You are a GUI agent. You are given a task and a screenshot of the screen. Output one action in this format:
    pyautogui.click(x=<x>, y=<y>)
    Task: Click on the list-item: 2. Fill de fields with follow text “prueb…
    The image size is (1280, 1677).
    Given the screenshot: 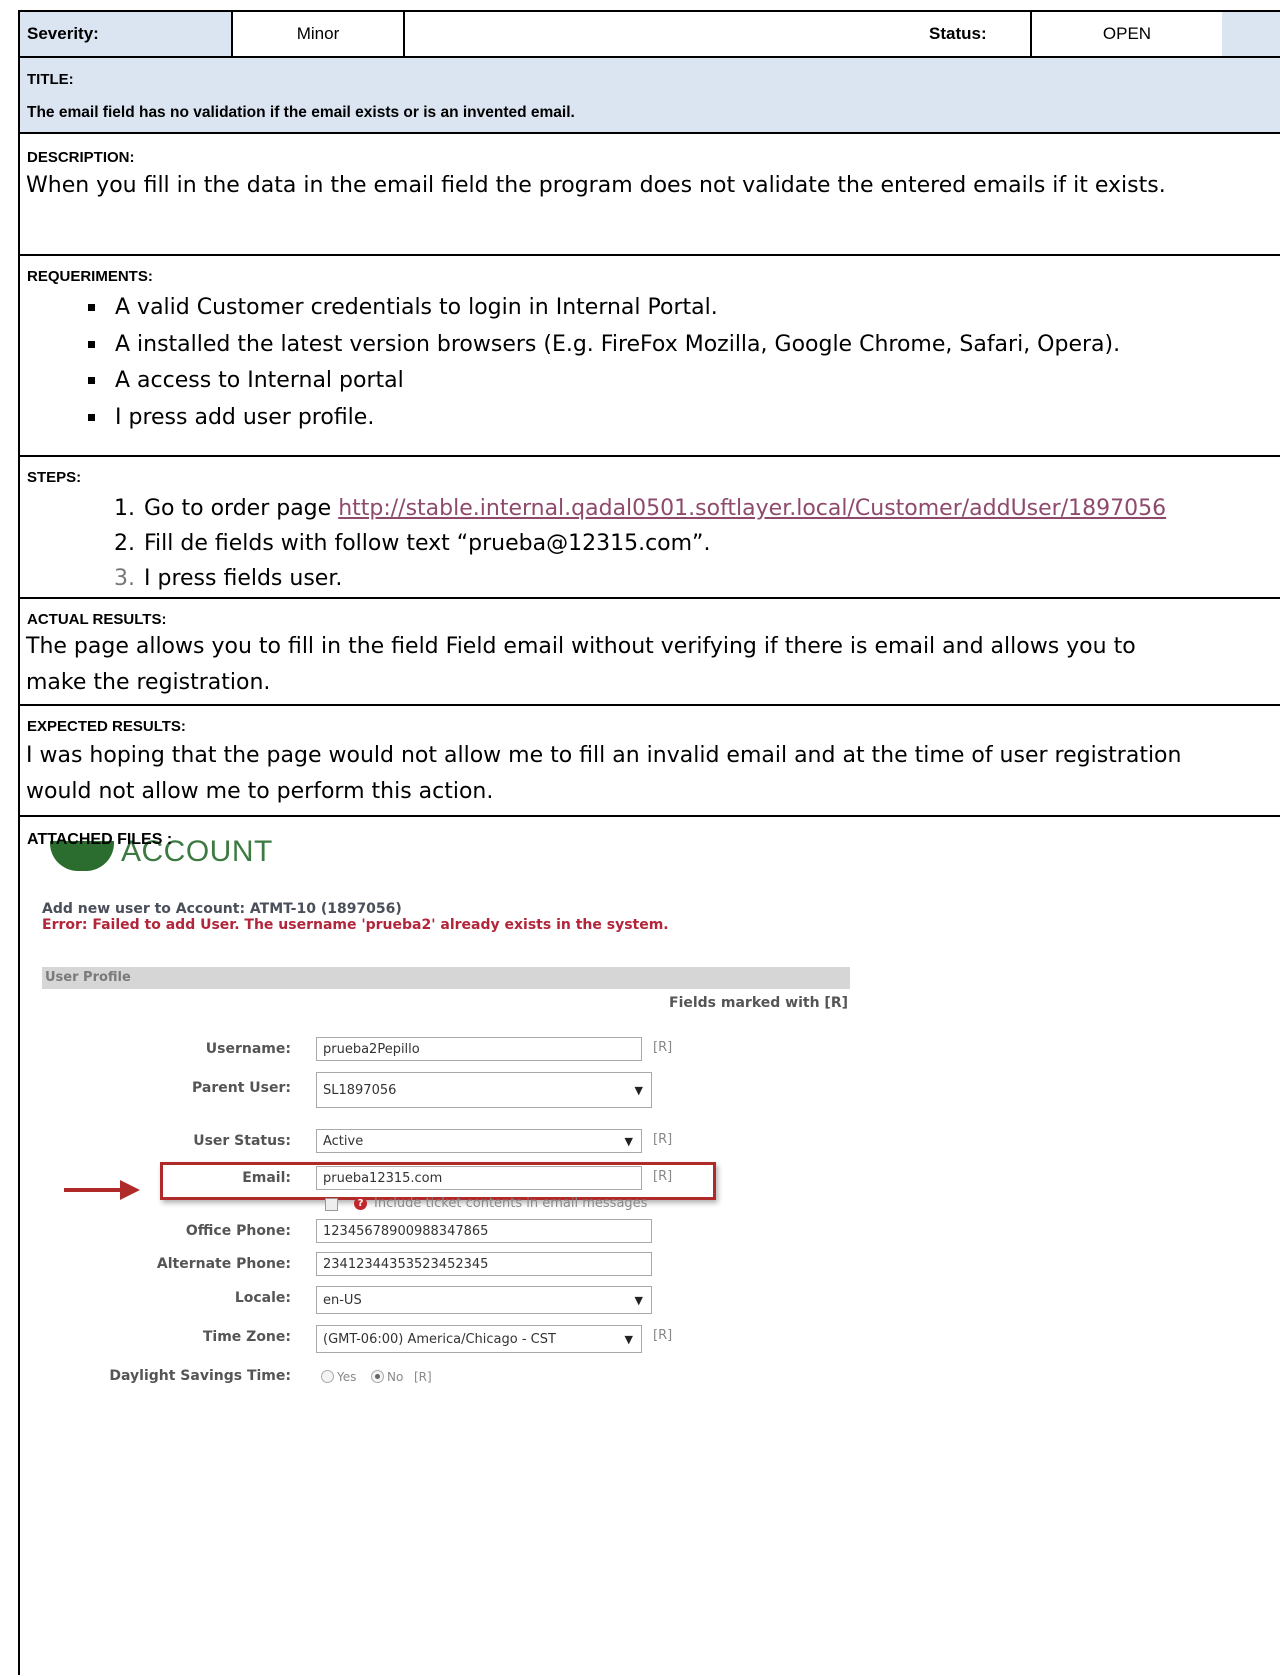 What is the action you would take?
    pyautogui.click(x=412, y=543)
    